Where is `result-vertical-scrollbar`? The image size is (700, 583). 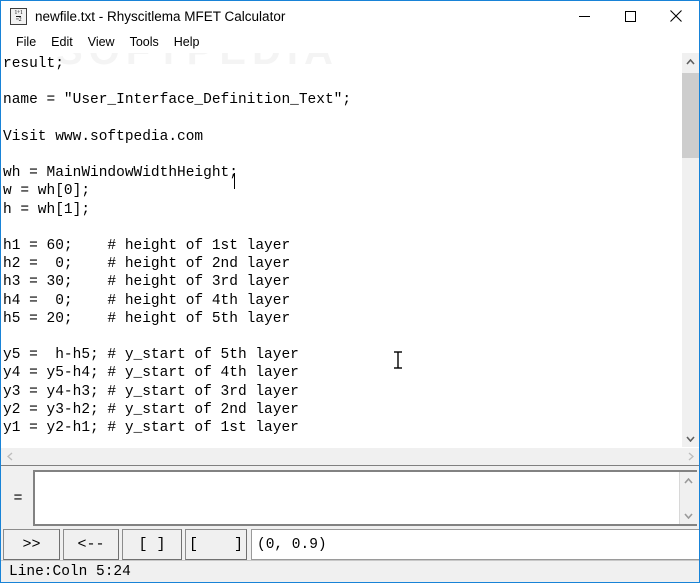
result-vertical-scrollbar is located at coordinates (688, 498).